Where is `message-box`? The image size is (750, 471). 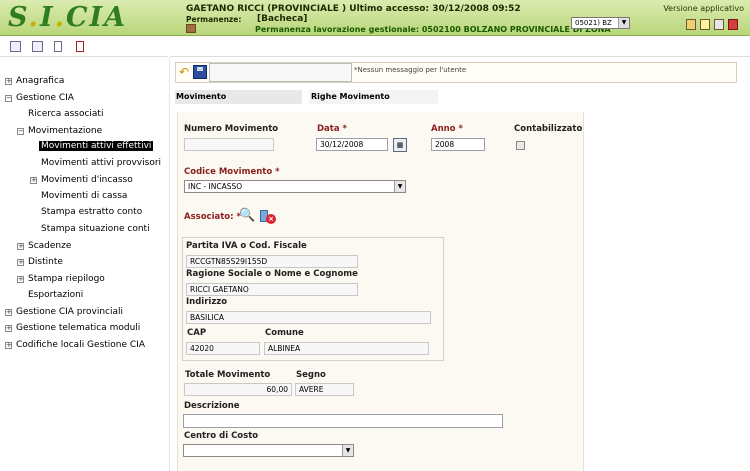
message-box is located at coordinates (280, 72).